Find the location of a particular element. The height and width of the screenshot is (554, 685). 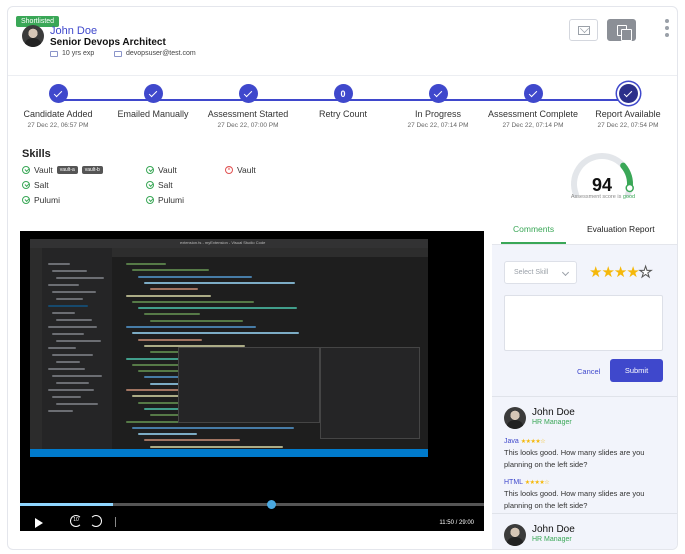

gauge-marker is located at coordinates (629, 188).